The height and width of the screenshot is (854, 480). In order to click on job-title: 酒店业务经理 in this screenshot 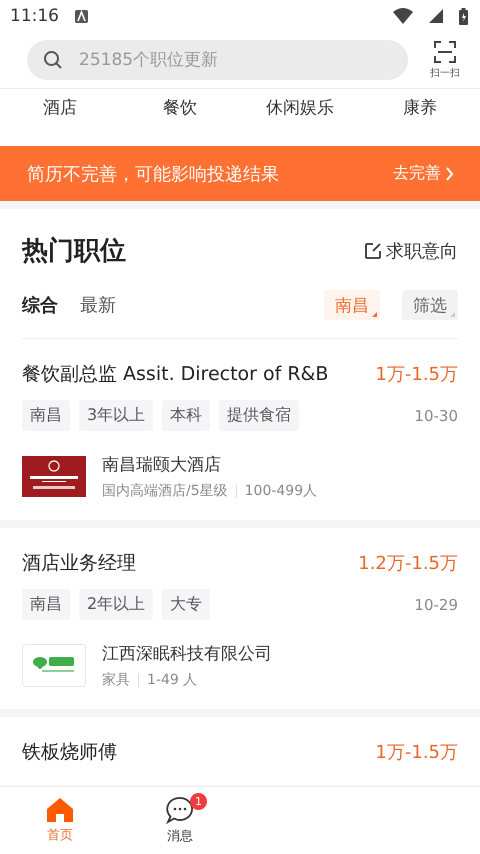, I will do `click(79, 563)`.